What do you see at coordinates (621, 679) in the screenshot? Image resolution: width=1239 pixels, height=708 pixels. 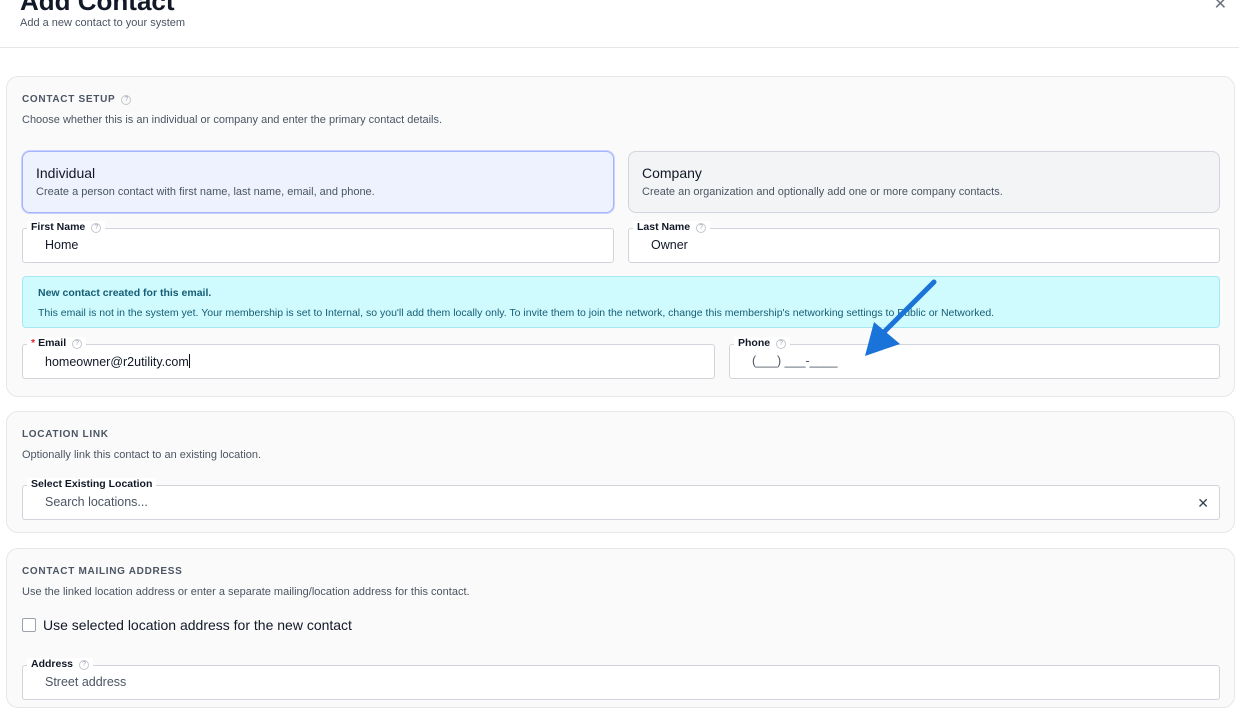 I see `address-field: Address? Street address` at bounding box center [621, 679].